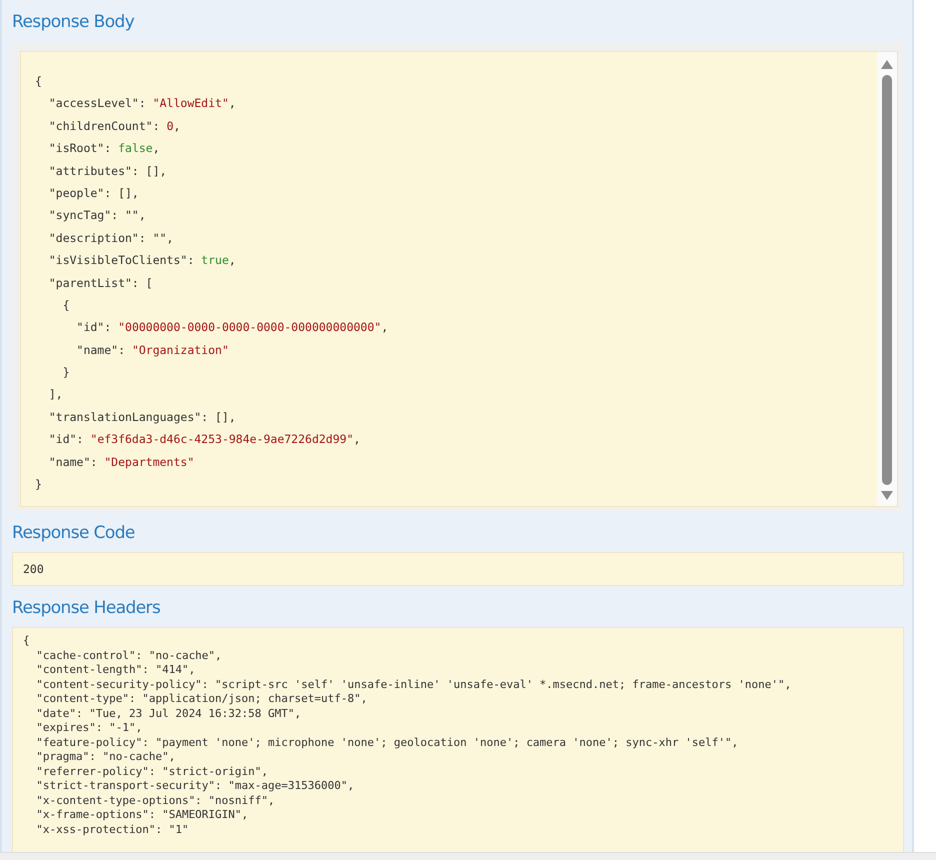  What do you see at coordinates (56, 395) in the screenshot?
I see `code-line: ],` at bounding box center [56, 395].